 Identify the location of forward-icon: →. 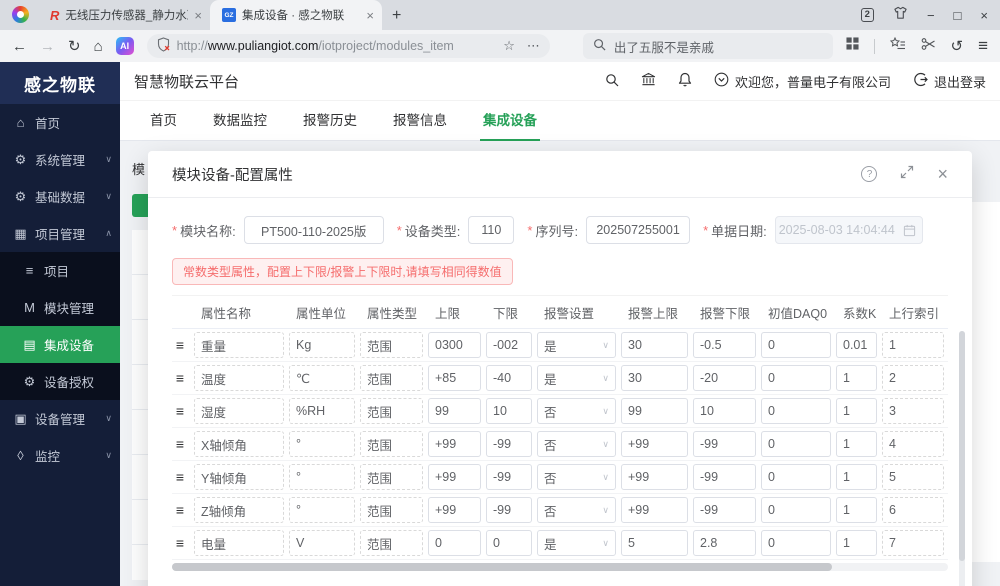
(47, 46).